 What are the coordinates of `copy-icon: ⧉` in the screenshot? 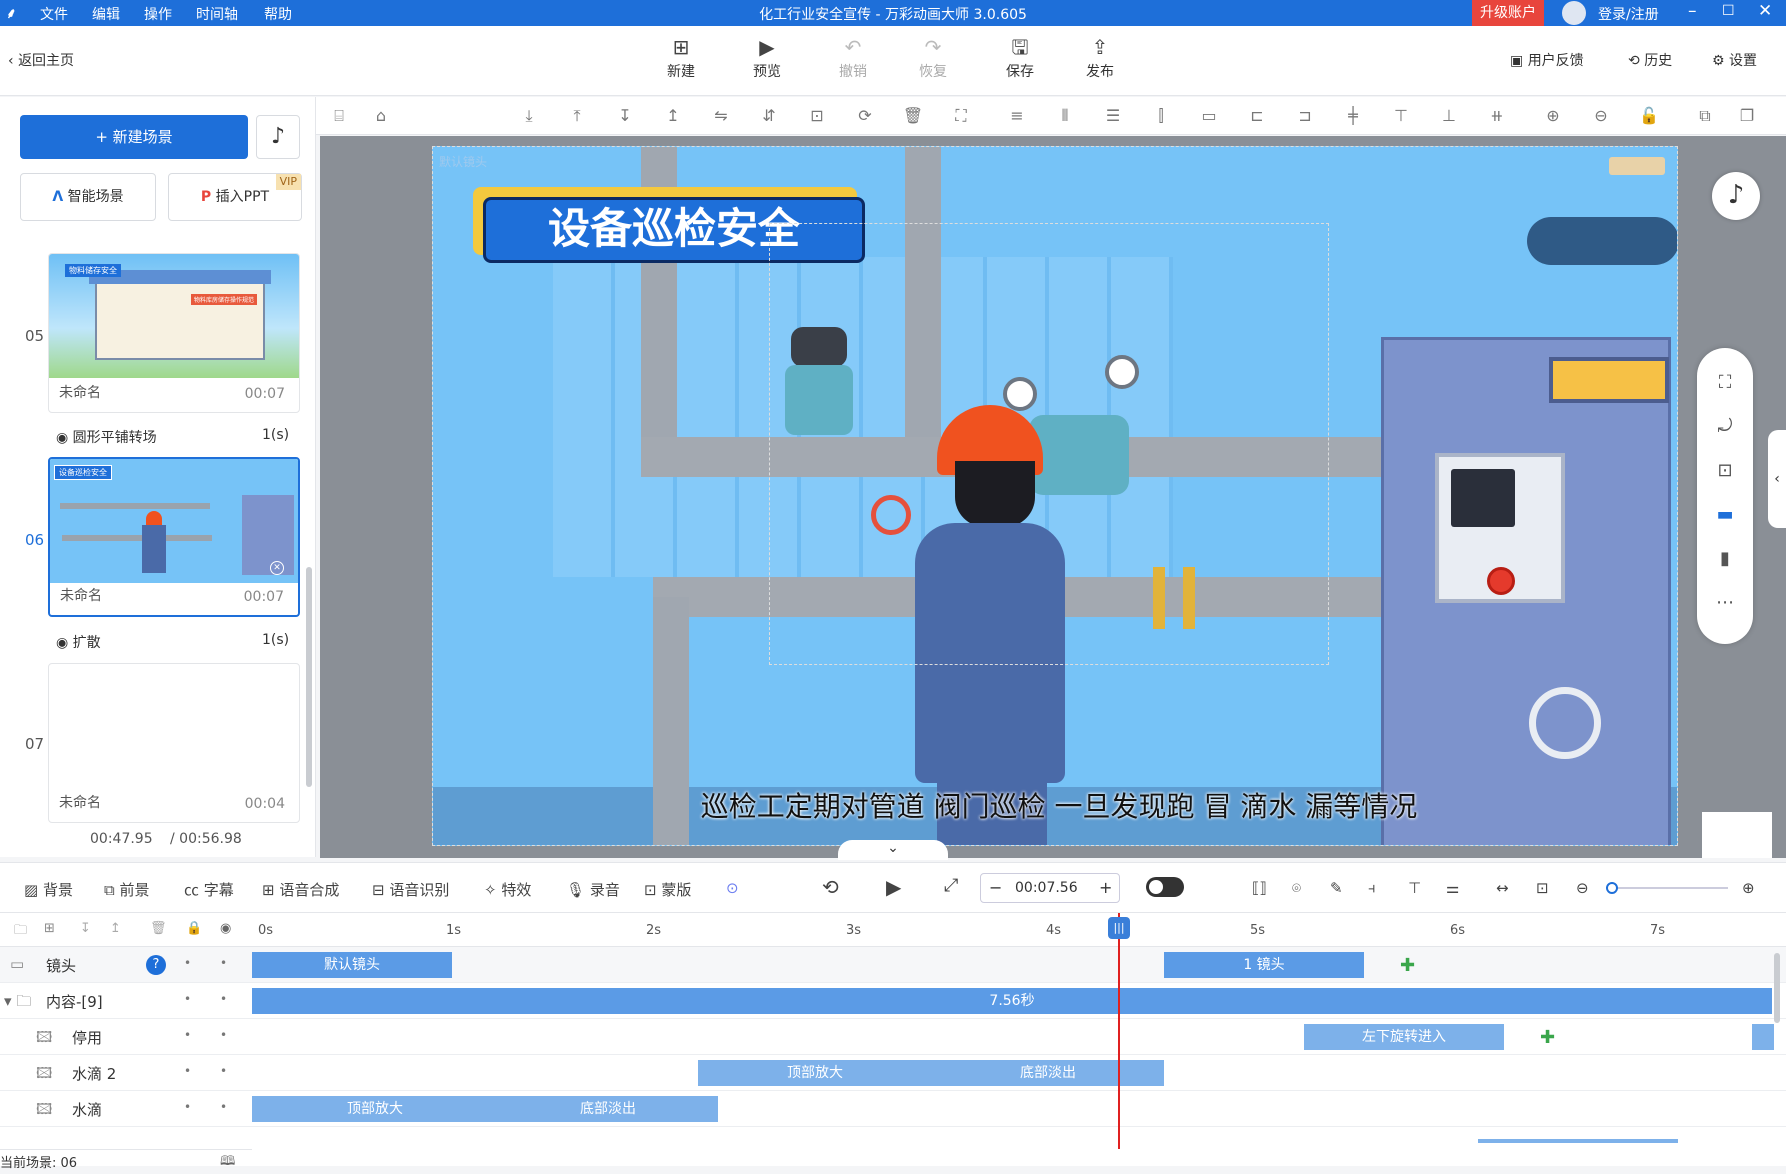 It's located at (1705, 116).